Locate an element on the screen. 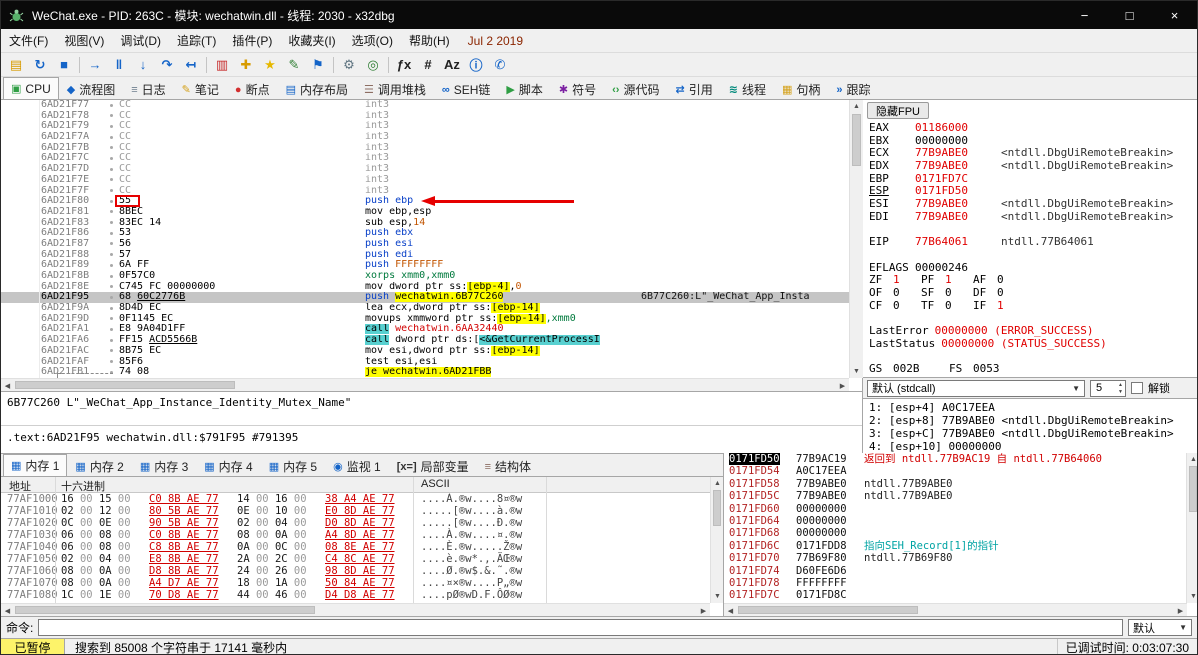 The width and height of the screenshot is (1198, 655). plugin-icon: ◎ is located at coordinates (373, 65).